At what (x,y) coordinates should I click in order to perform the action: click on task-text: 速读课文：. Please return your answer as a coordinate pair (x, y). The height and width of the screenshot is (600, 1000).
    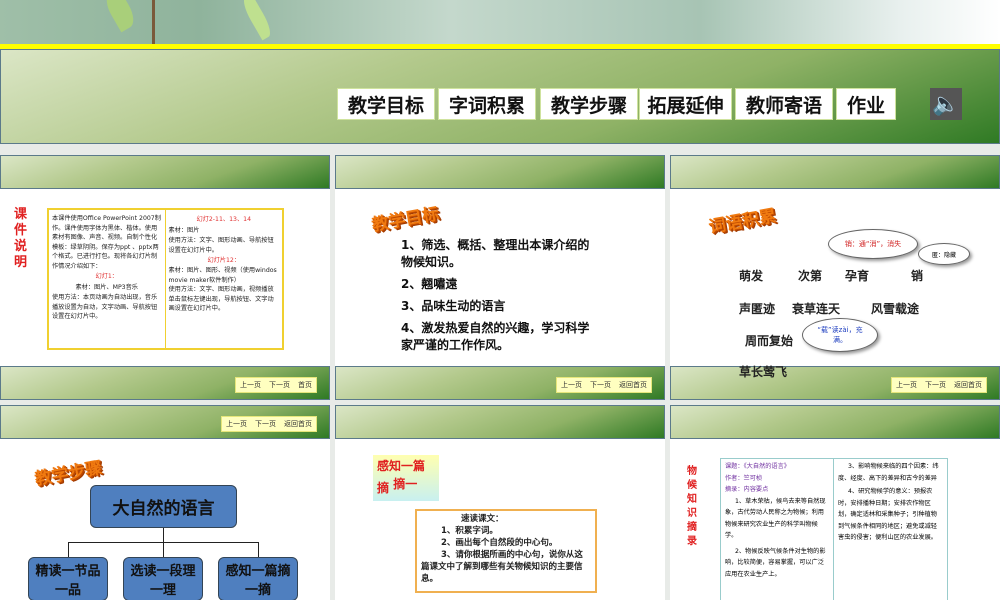
    Looking at the image, I should click on (482, 519).